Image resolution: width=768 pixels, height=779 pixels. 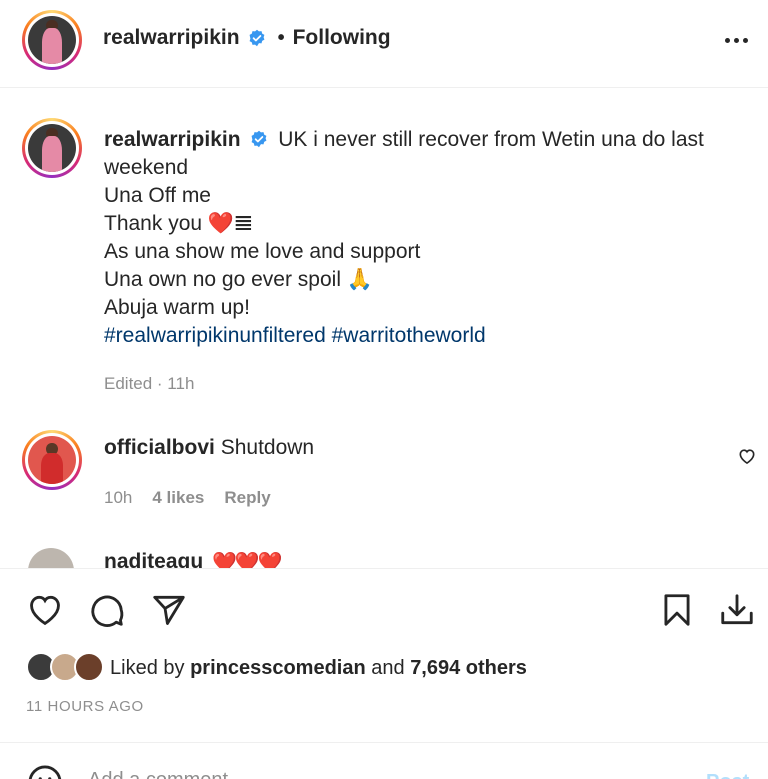 I want to click on comment-text: Shutdown, so click(x=267, y=447).